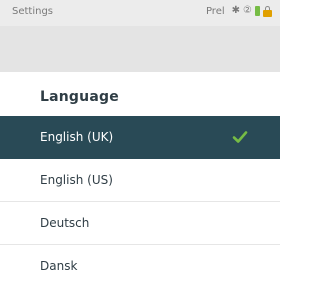 The height and width of the screenshot is (298, 320). What do you see at coordinates (140, 49) in the screenshot?
I see `header-band` at bounding box center [140, 49].